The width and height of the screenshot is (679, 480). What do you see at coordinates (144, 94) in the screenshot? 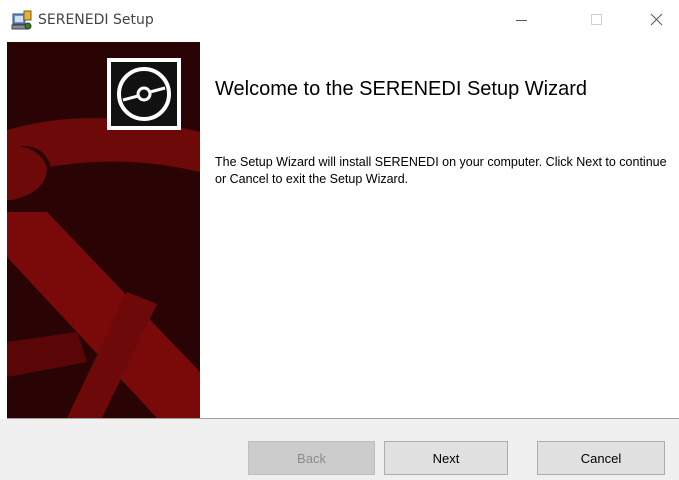
I see `disc-icon` at bounding box center [144, 94].